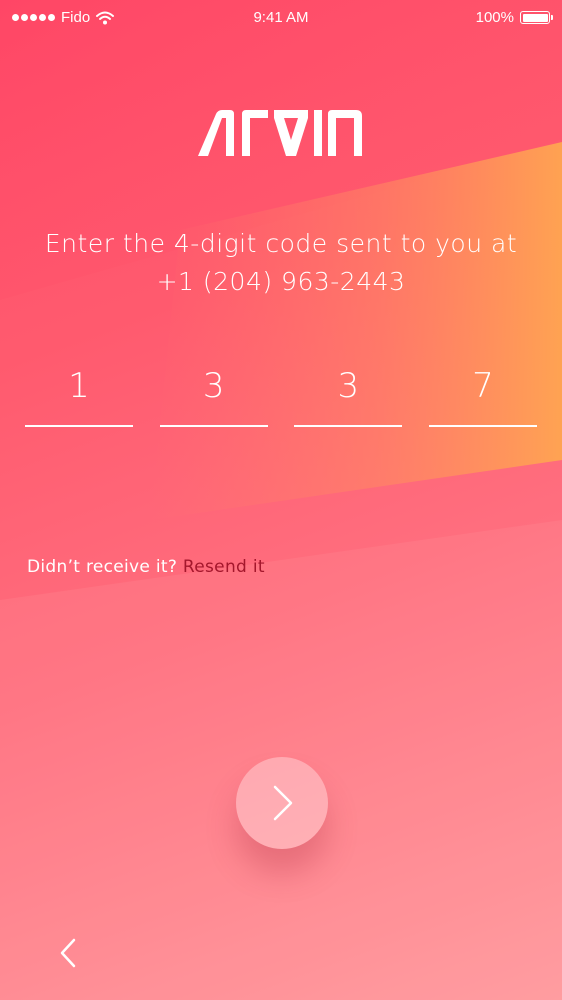  I want to click on phone-number: +1 (204) 963-2443, so click(281, 281).